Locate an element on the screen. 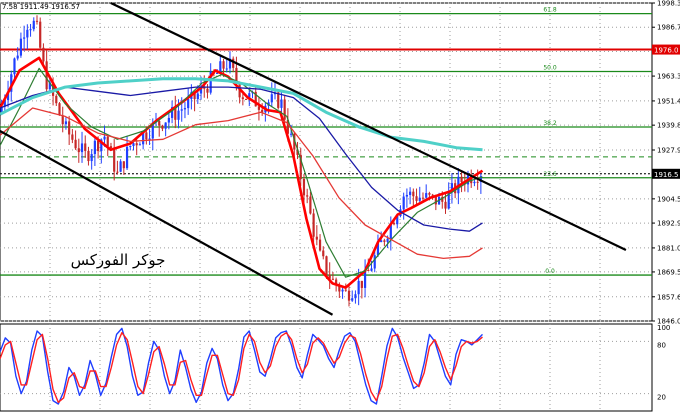  current-price-label: 1916.5 is located at coordinates (666, 175).